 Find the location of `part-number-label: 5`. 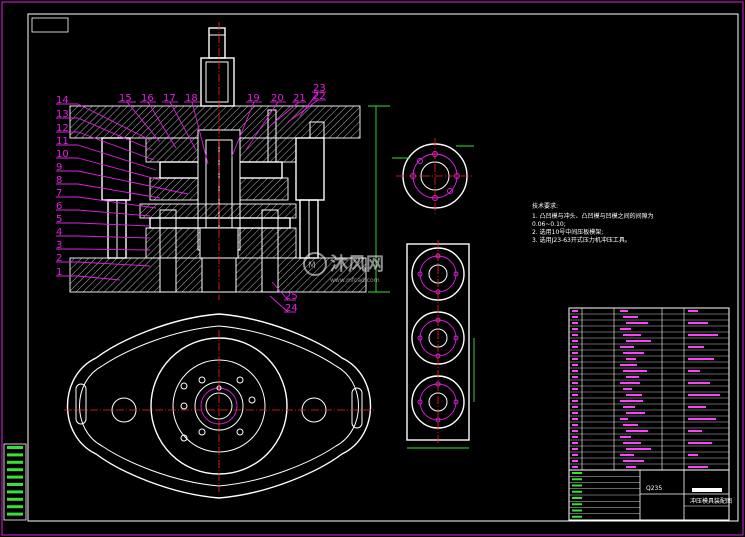

part-number-label: 5 is located at coordinates (59, 219).